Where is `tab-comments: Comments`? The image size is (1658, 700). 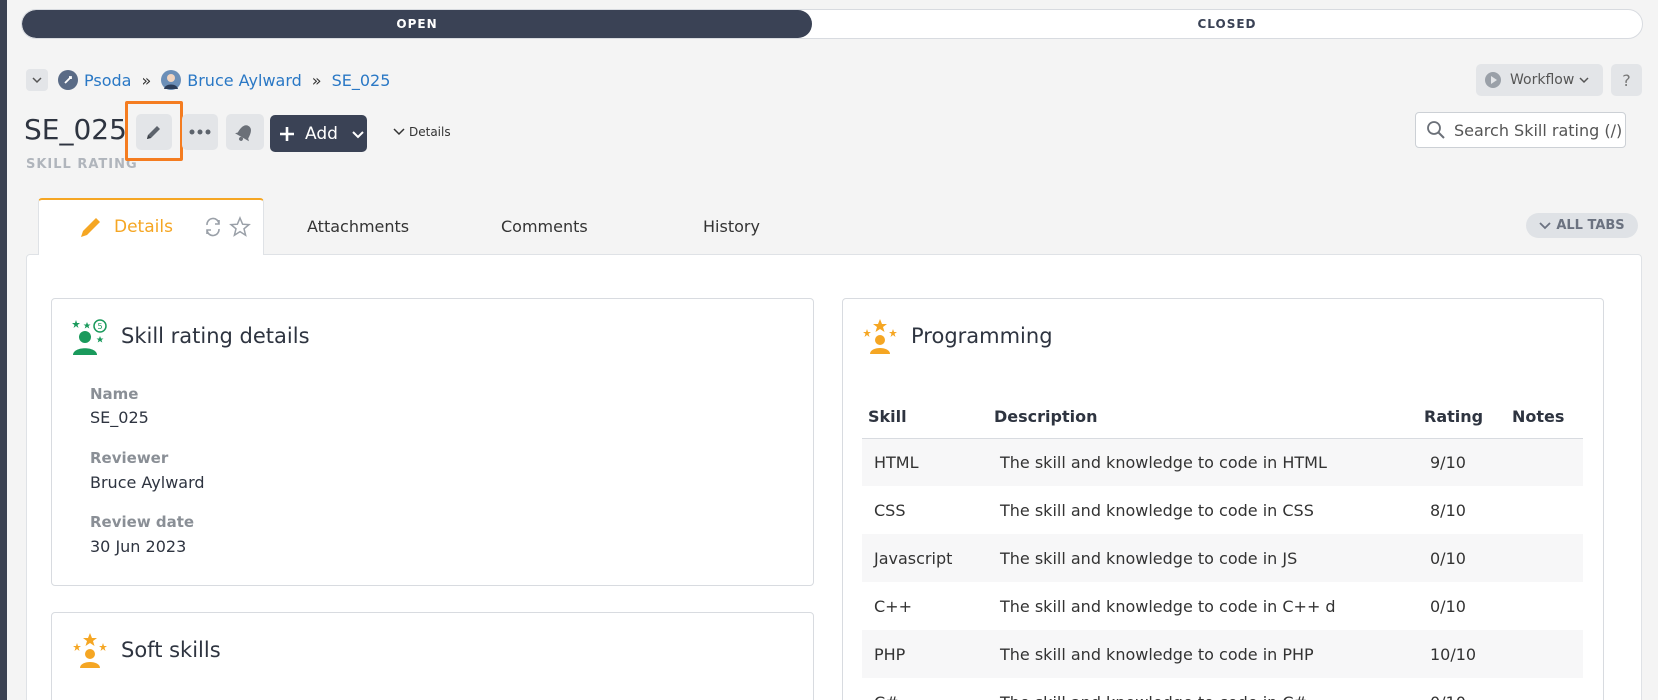
tab-comments: Comments is located at coordinates (544, 226).